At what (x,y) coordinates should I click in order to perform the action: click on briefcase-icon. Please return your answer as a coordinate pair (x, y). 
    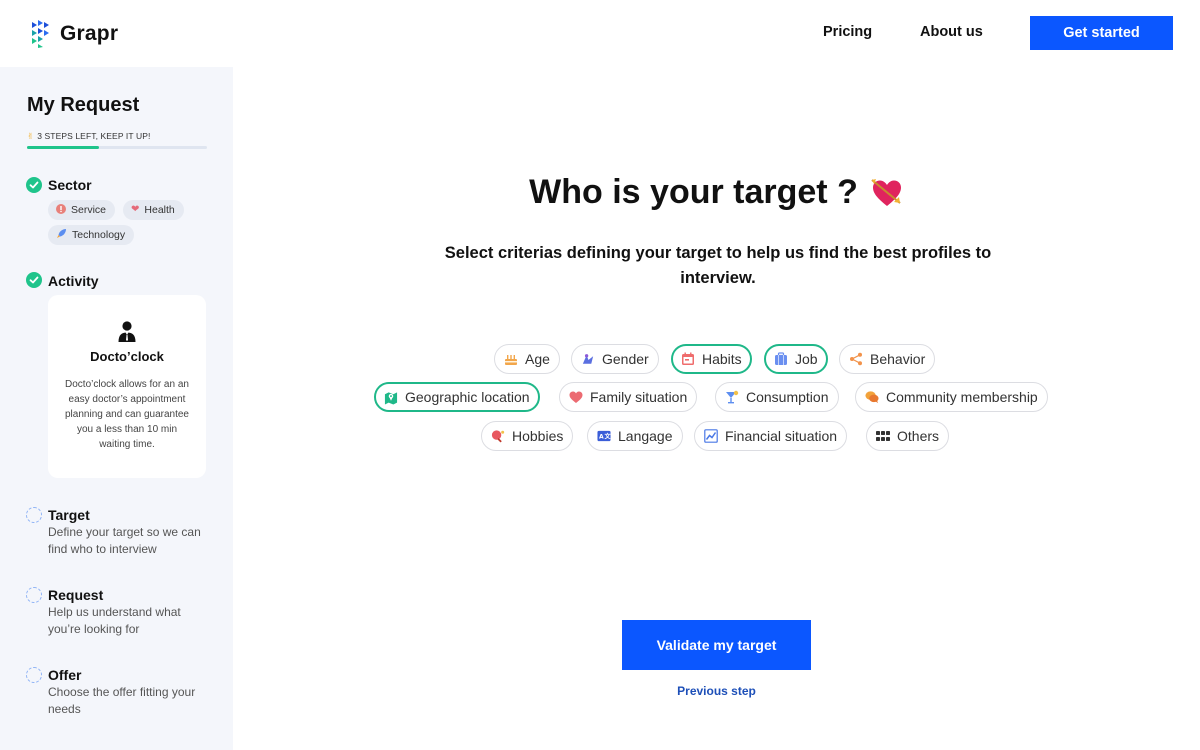
    Looking at the image, I should click on (781, 359).